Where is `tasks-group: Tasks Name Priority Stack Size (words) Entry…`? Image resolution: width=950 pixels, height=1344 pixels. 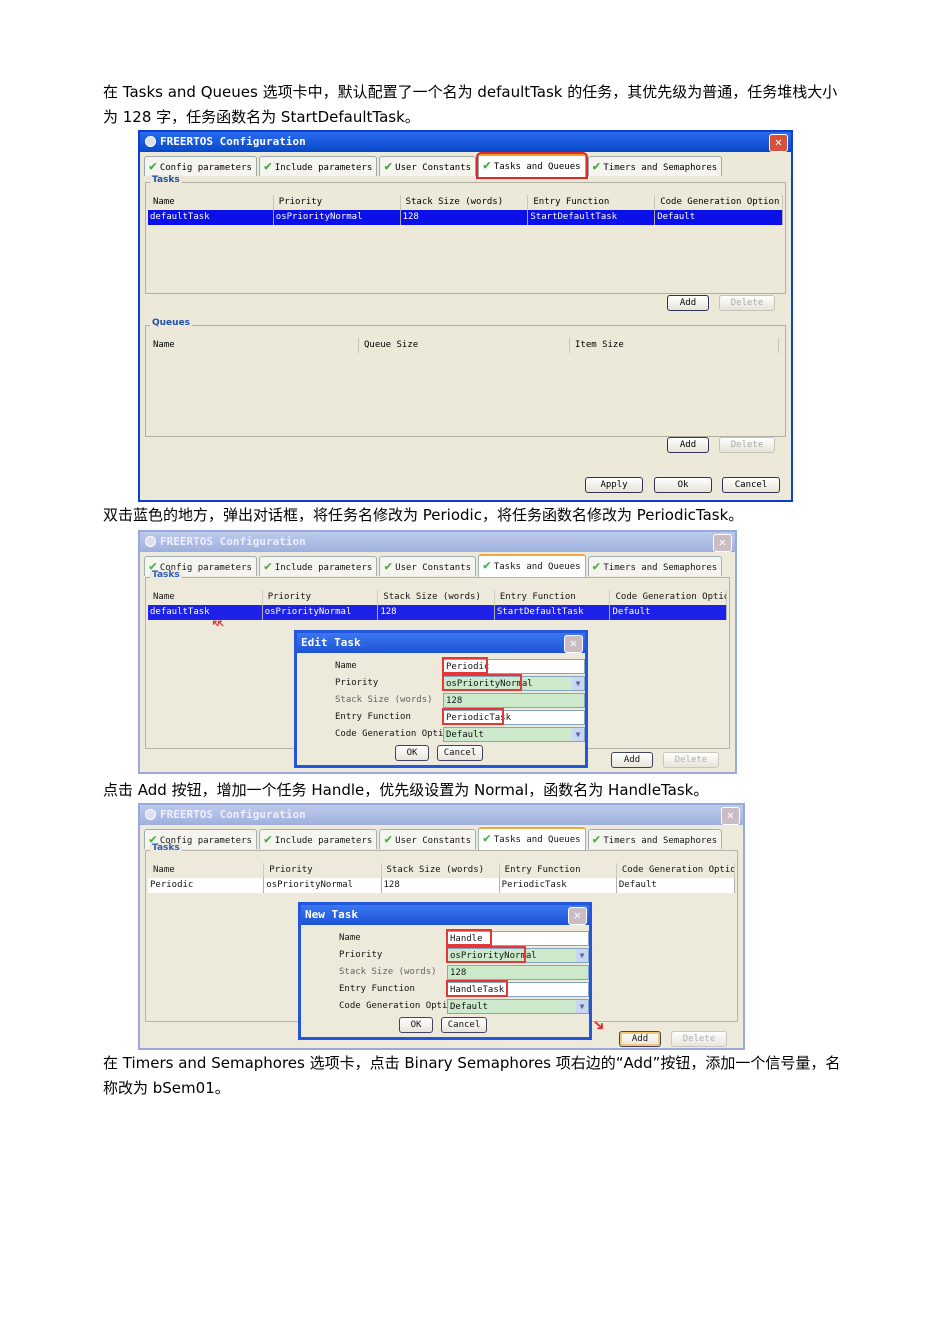 tasks-group: Tasks Name Priority Stack Size (words) Entry… is located at coordinates (465, 234).